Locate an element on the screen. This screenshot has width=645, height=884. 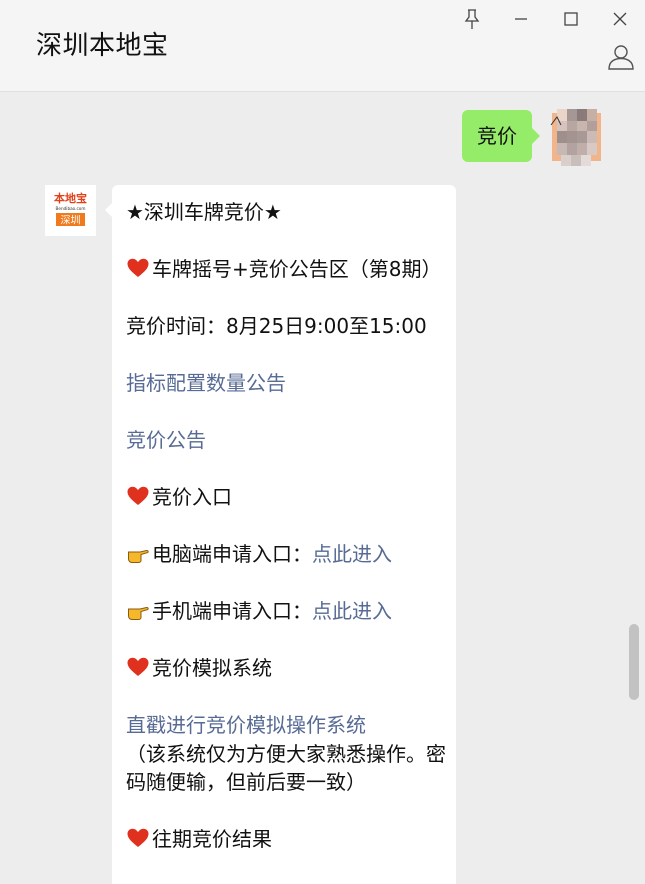
simulation-block: 直戳进行竞价模拟操作系统 （该系统仅为方便大家熟悉操作。密码随便输，但前后要一致） is located at coordinates (287, 754).